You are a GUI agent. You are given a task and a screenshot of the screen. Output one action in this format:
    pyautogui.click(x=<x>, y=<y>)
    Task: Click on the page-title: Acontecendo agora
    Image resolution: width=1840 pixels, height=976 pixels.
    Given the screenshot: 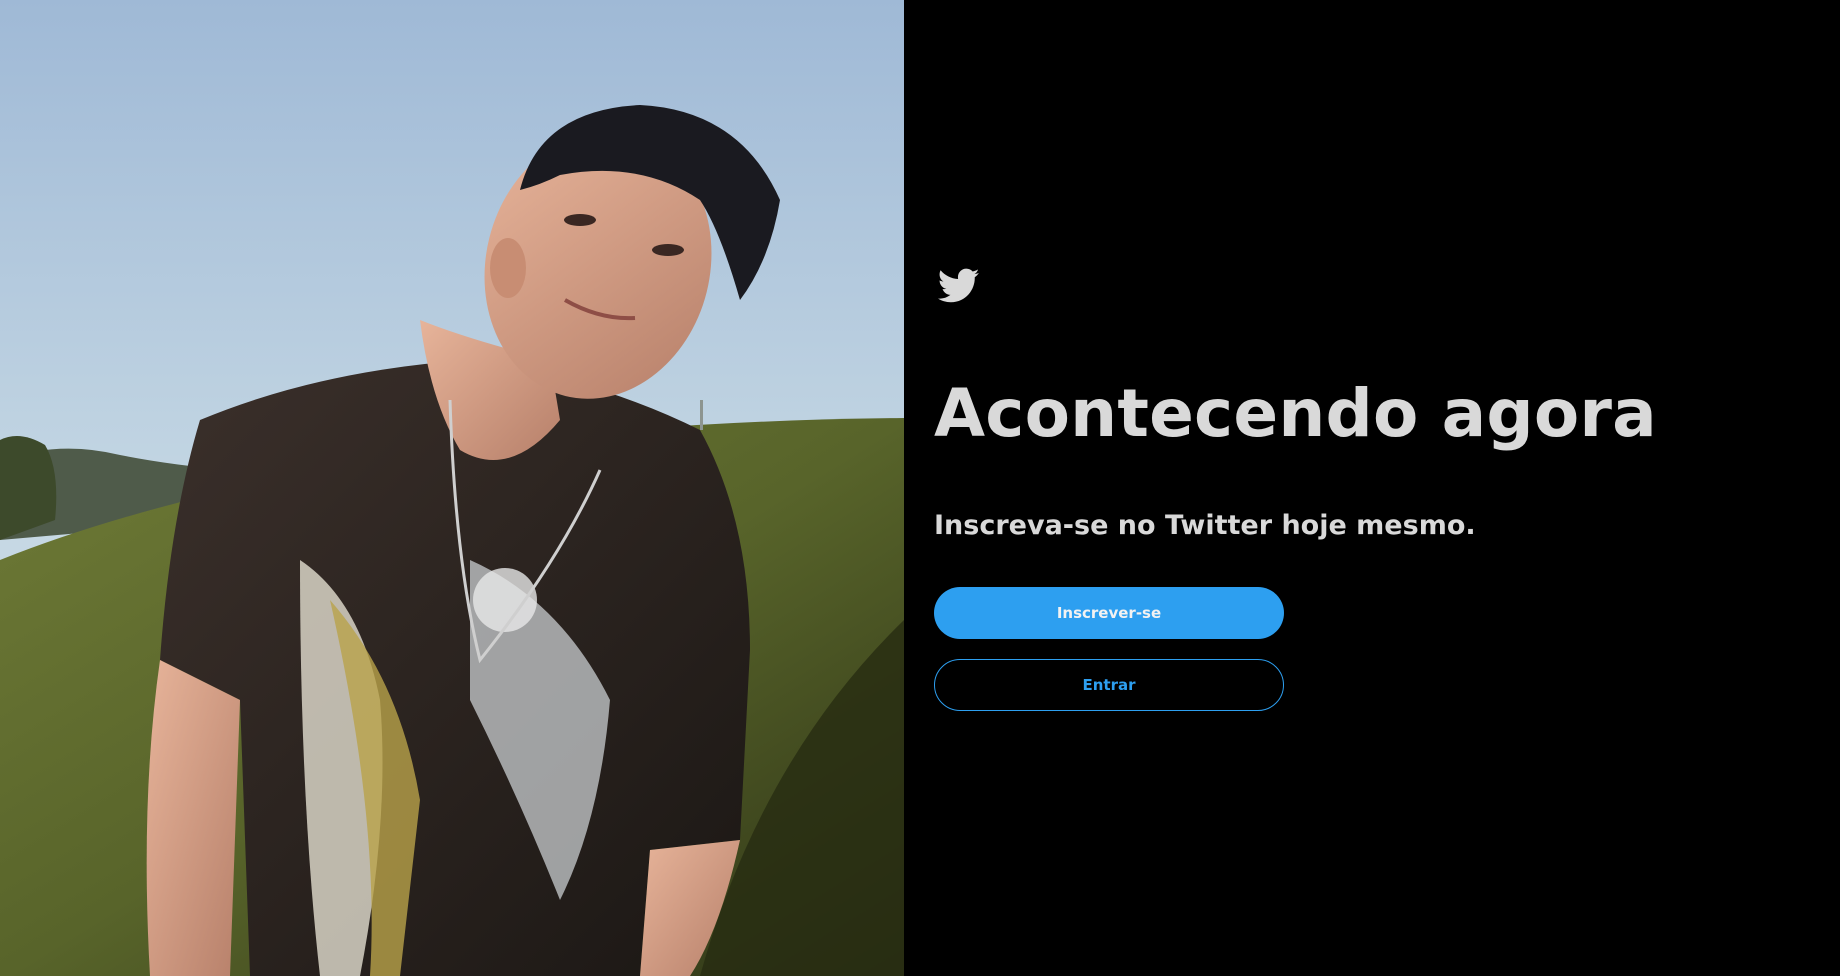 What is the action you would take?
    pyautogui.click(x=1295, y=413)
    